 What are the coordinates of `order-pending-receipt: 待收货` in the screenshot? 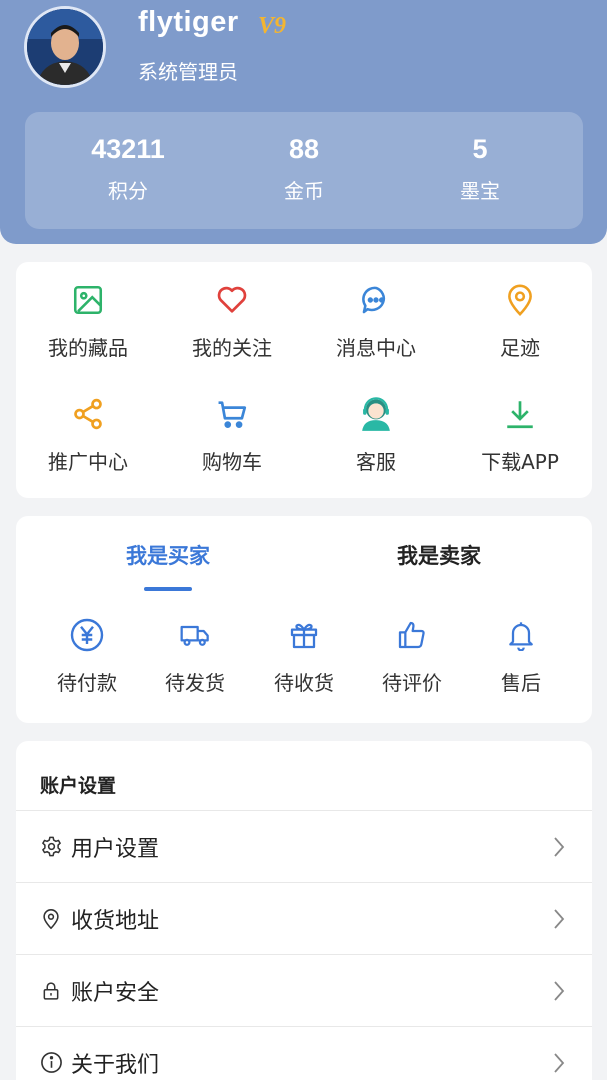 It's located at (304, 656).